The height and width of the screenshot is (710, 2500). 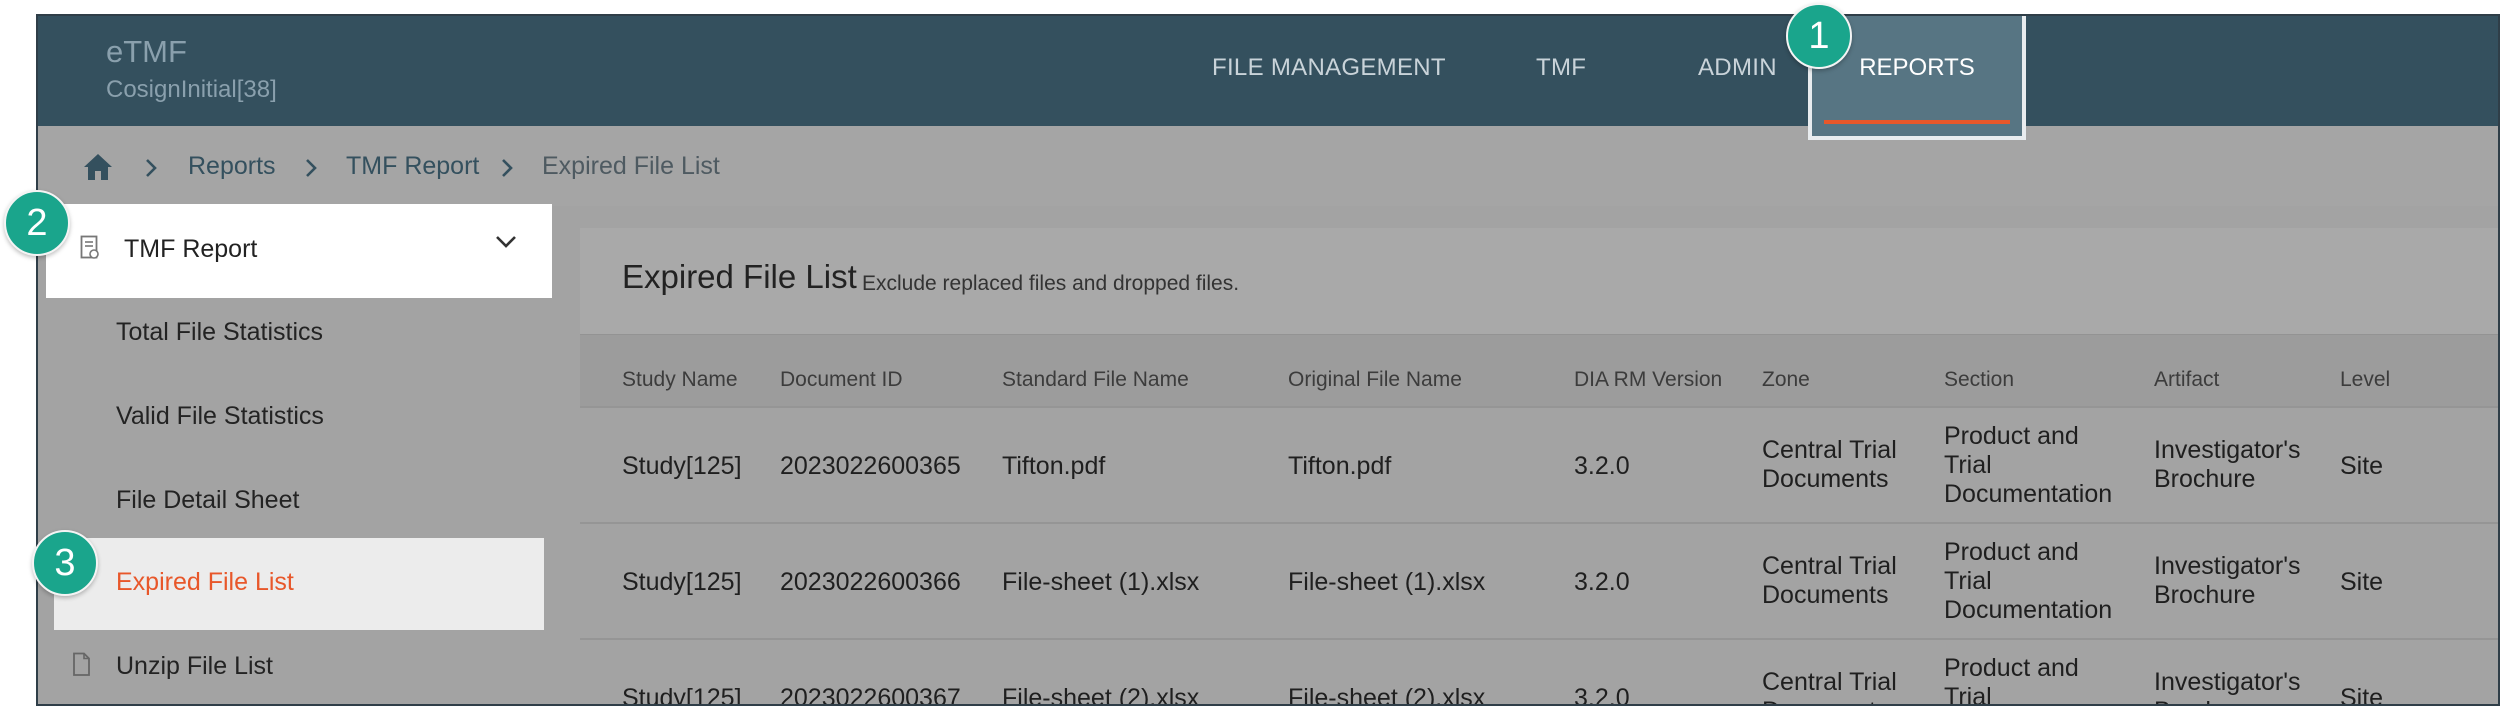 What do you see at coordinates (37, 223) in the screenshot?
I see `callout-badge-2: 2` at bounding box center [37, 223].